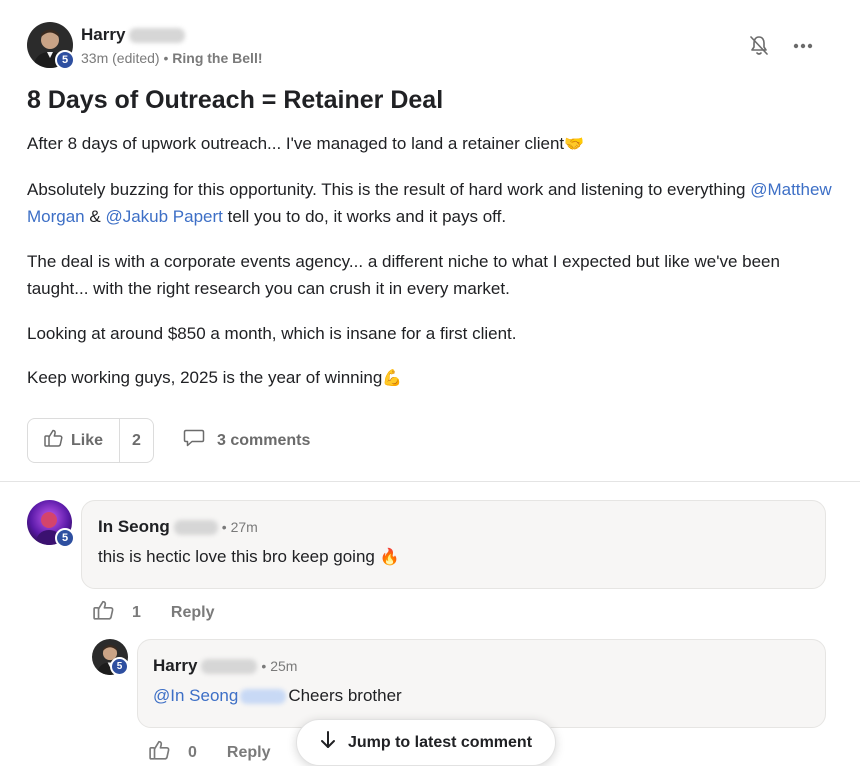 Image resolution: width=860 pixels, height=766 pixels. Describe the element at coordinates (574, 144) in the screenshot. I see `handshake-emoji: 🤝` at that location.